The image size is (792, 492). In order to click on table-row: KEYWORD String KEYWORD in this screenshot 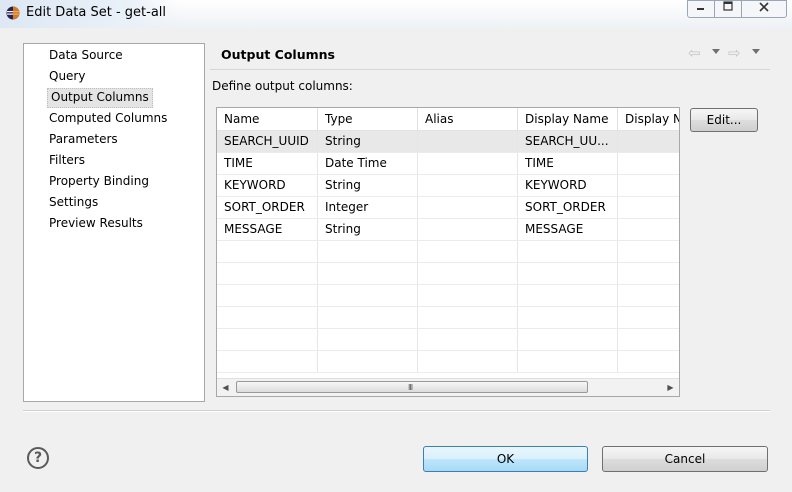, I will do `click(448, 186)`.